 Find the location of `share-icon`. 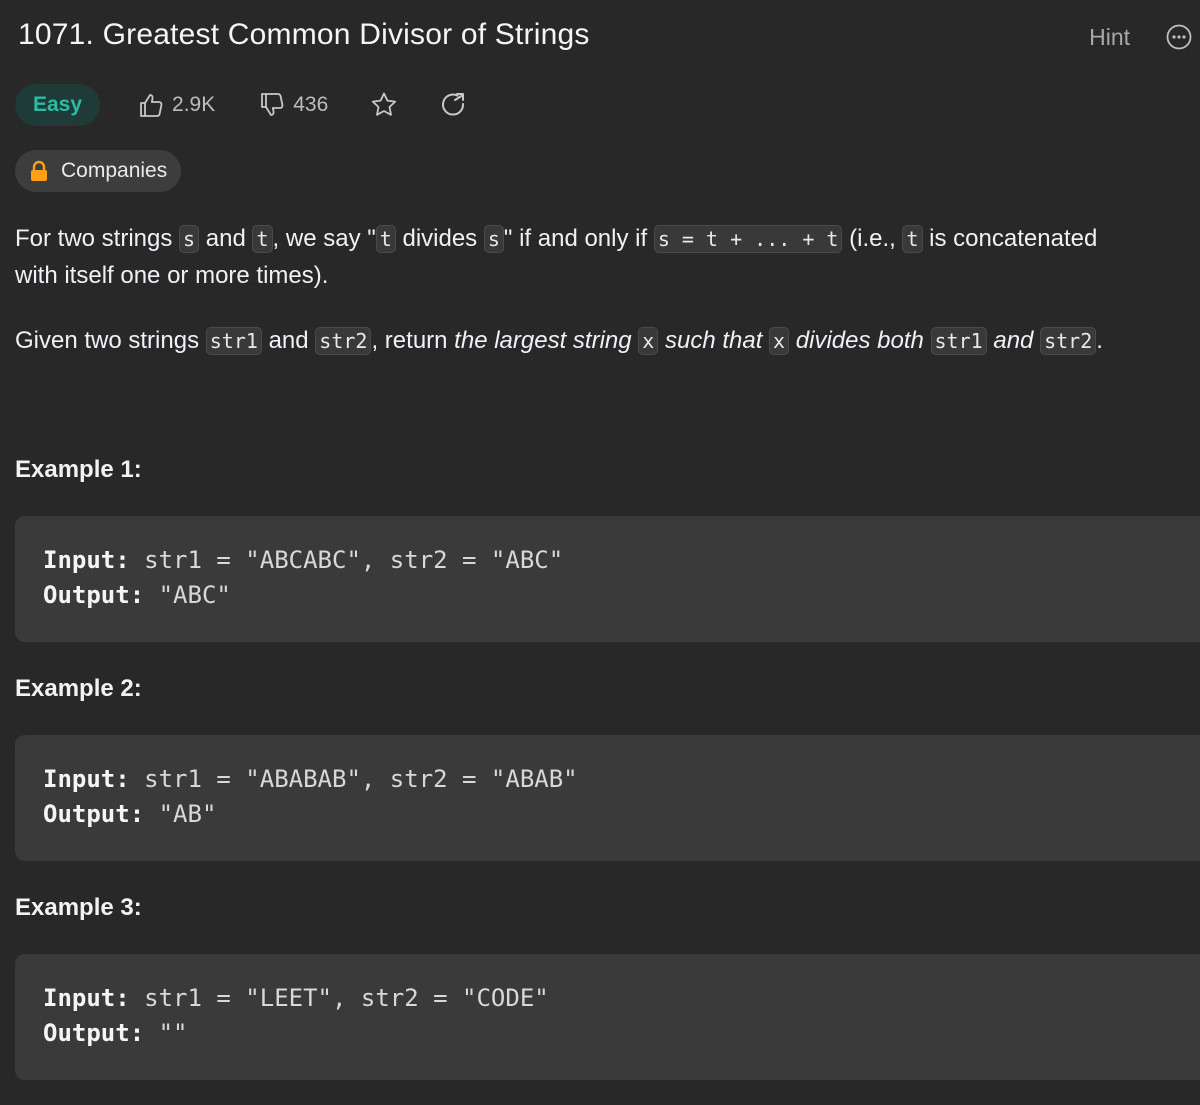

share-icon is located at coordinates (453, 104).